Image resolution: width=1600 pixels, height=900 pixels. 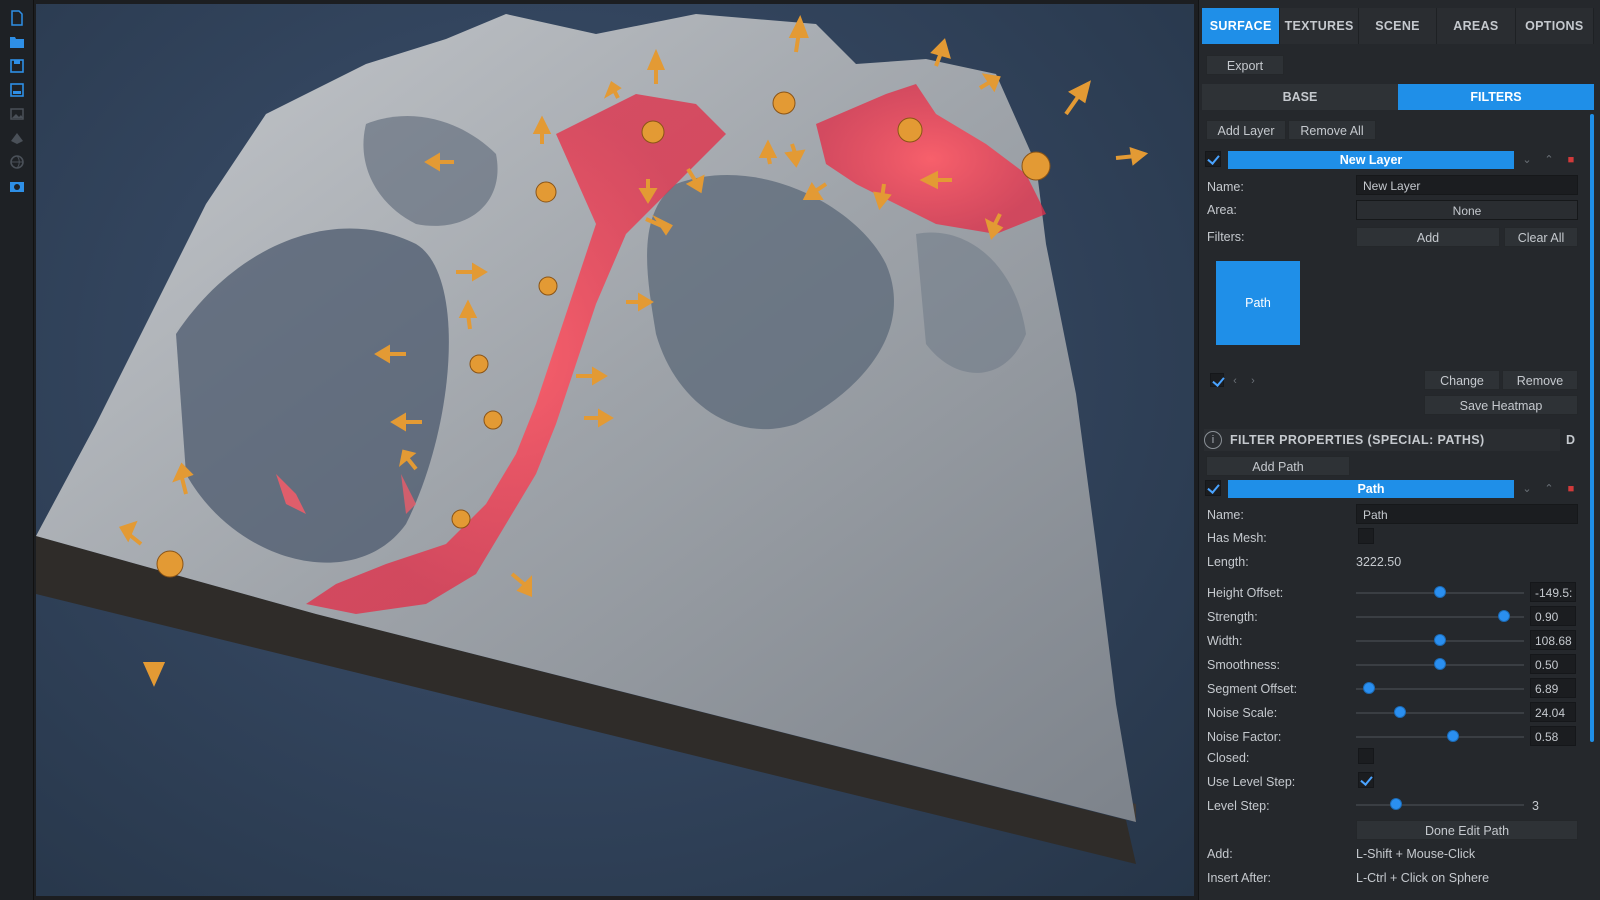 What do you see at coordinates (1428, 237) in the screenshot?
I see `add-filter-button: Add` at bounding box center [1428, 237].